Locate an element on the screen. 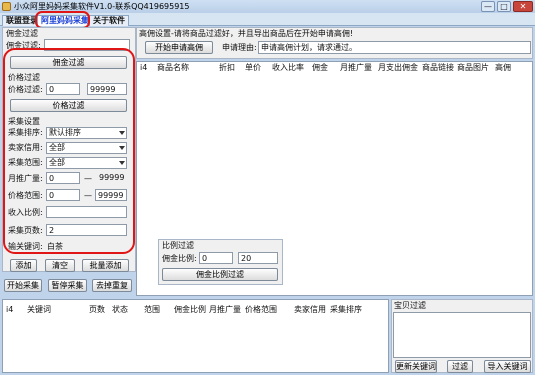 The width and height of the screenshot is (535, 375). filter-button: 过滤 is located at coordinates (460, 366).